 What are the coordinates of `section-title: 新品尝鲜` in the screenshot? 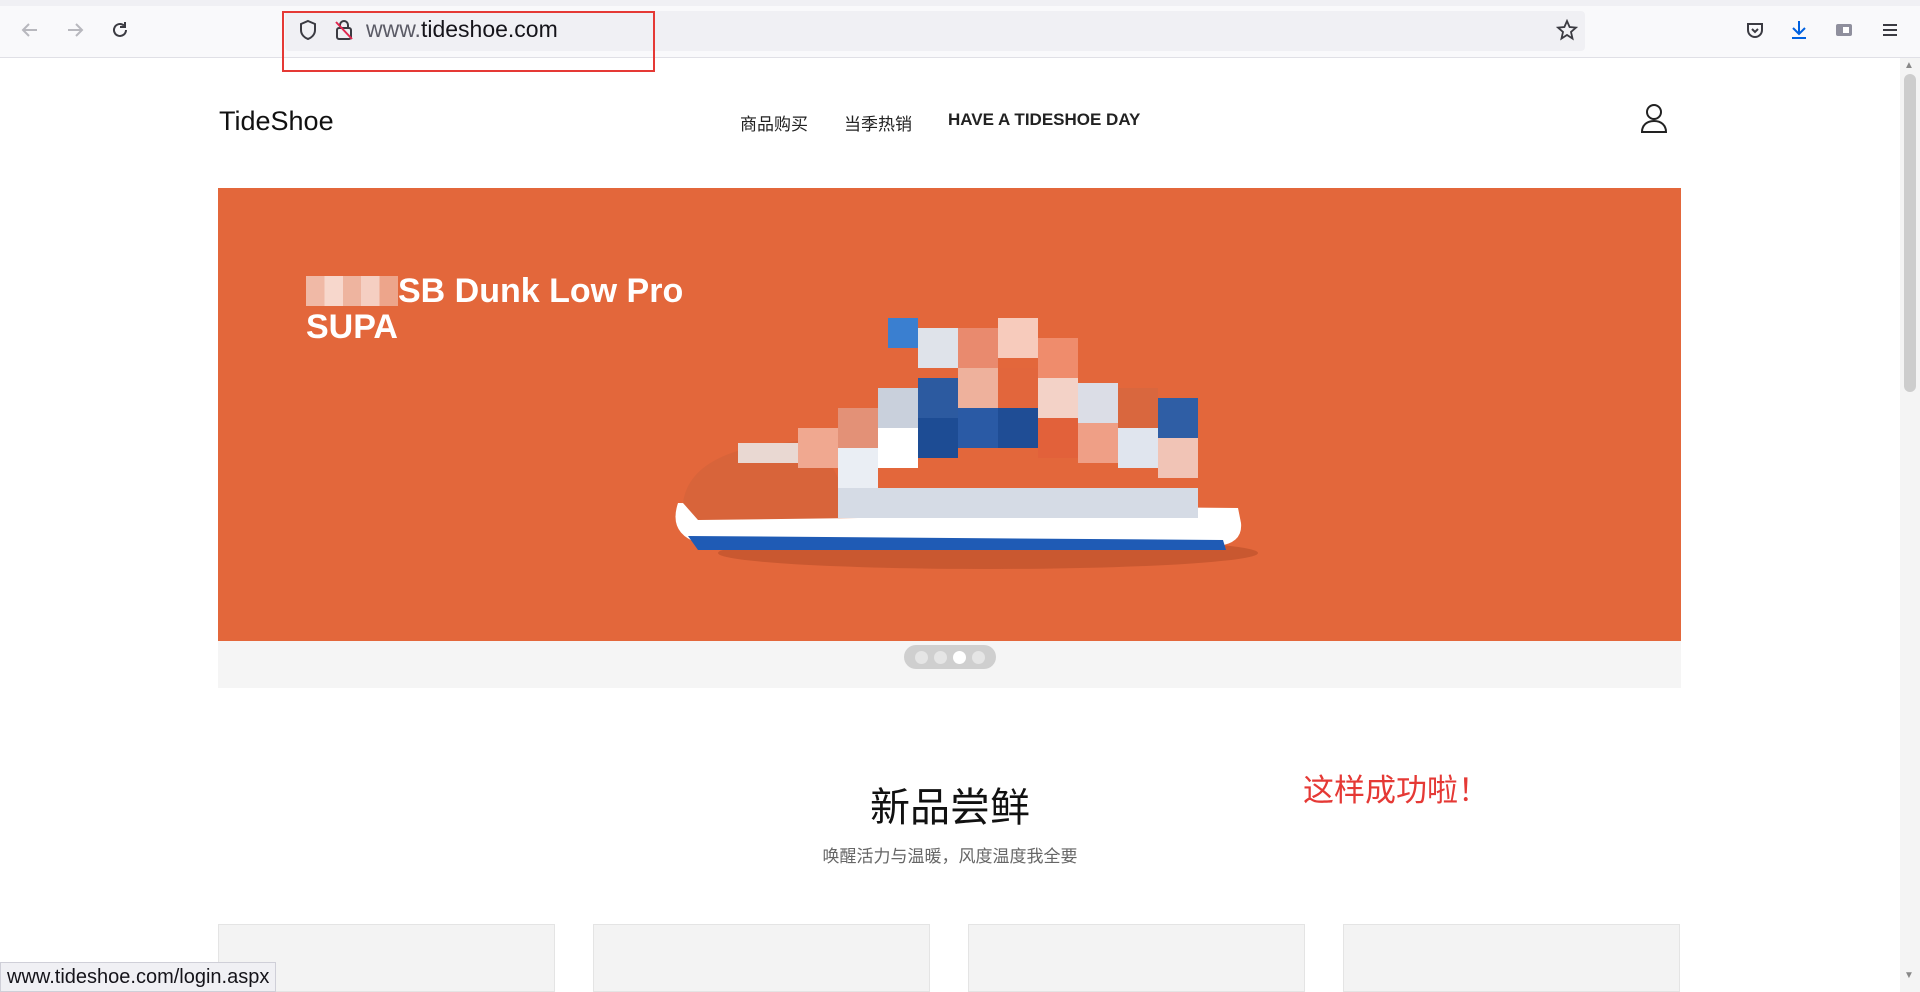 It's located at (950, 808).